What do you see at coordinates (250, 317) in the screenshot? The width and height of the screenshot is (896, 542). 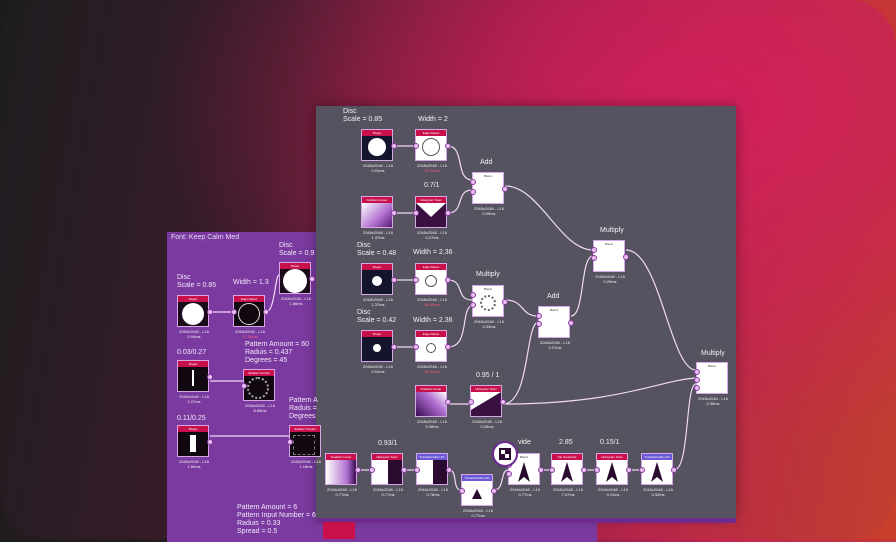 I see `node-edge-detect: Edge Detect 2048x2048 - L16 17.06ms` at bounding box center [250, 317].